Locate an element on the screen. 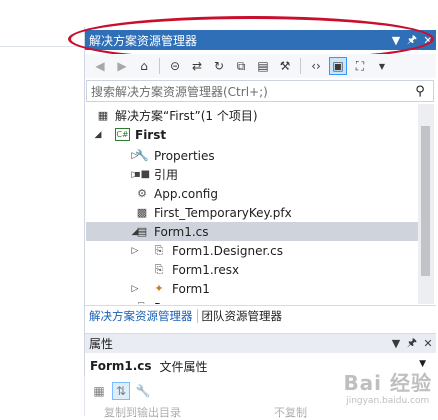 The height and width of the screenshot is (420, 438). watermark-main: Bai 经验 is located at coordinates (387, 383).